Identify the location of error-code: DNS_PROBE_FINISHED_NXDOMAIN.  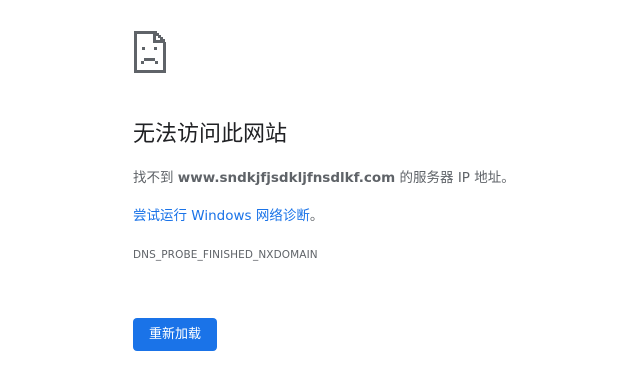
(225, 255).